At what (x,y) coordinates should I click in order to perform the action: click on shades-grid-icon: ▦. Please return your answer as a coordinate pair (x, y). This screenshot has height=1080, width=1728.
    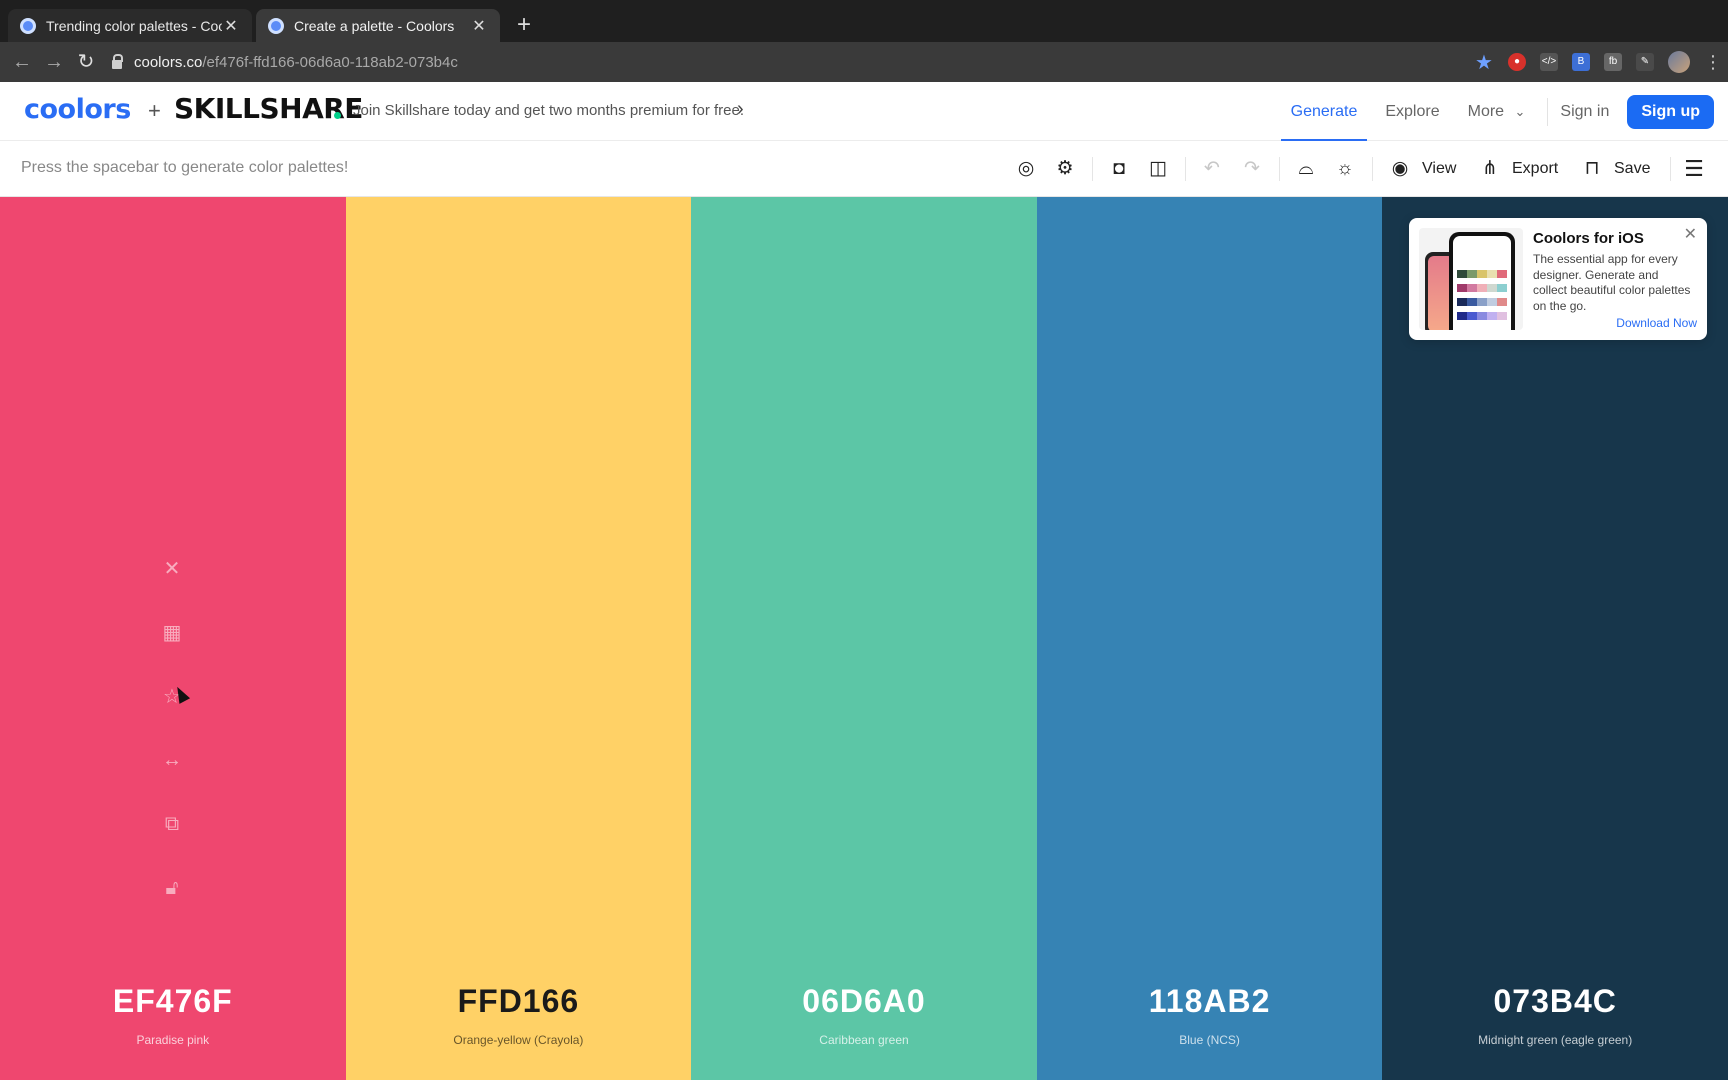
    Looking at the image, I should click on (172, 633).